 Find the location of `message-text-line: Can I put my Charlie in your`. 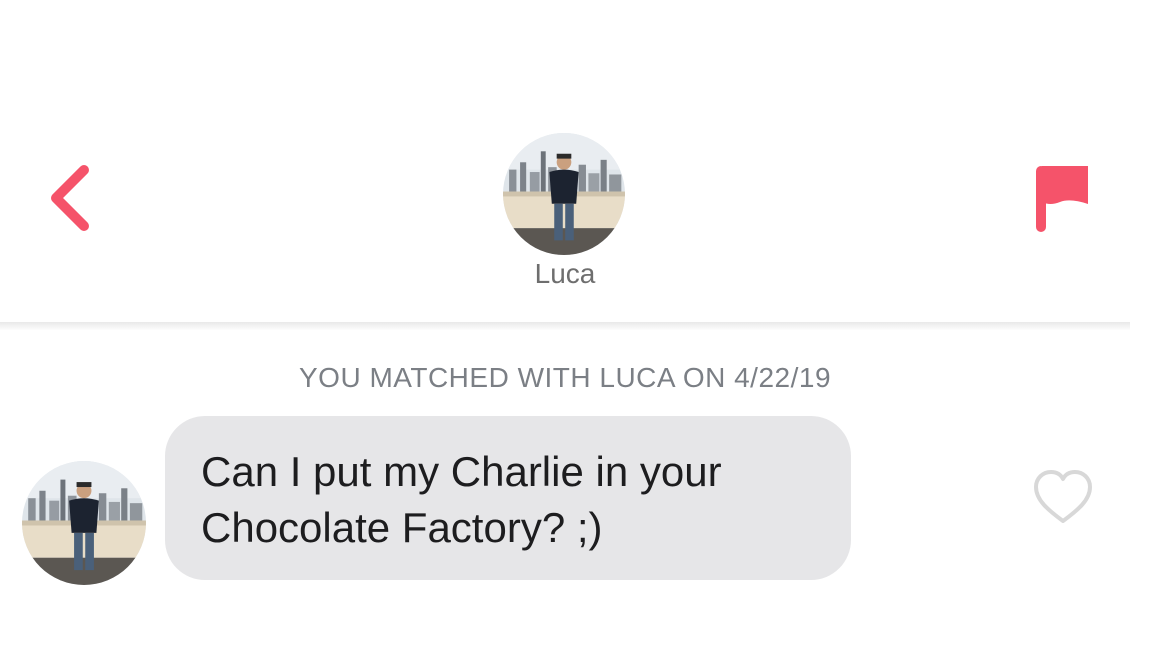

message-text-line: Can I put my Charlie in your is located at coordinates (461, 471).